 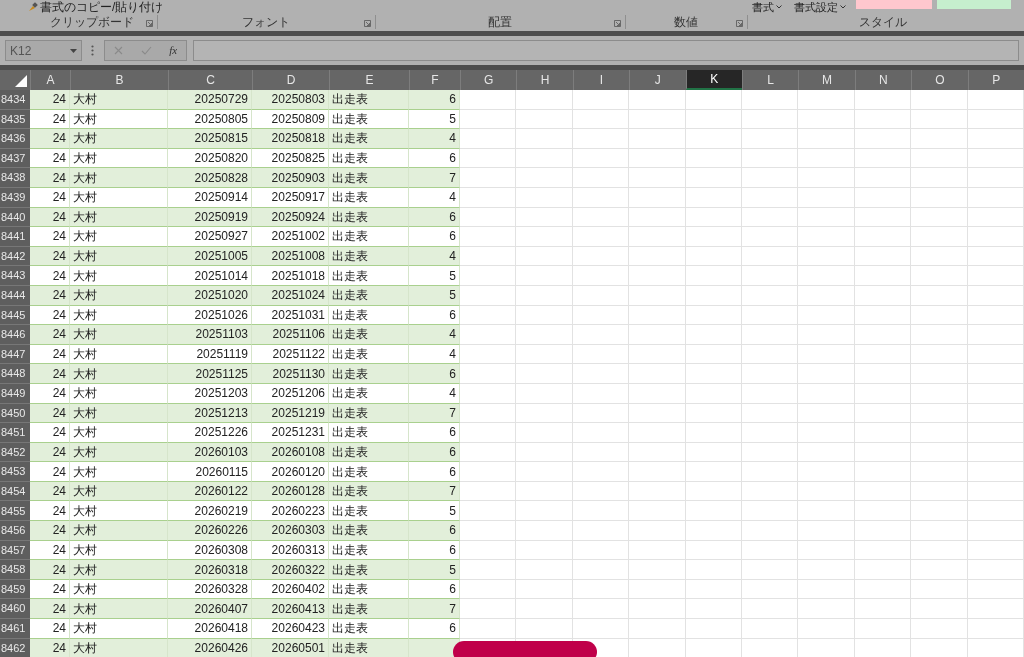 I want to click on row-header: 8459, so click(x=15, y=589).